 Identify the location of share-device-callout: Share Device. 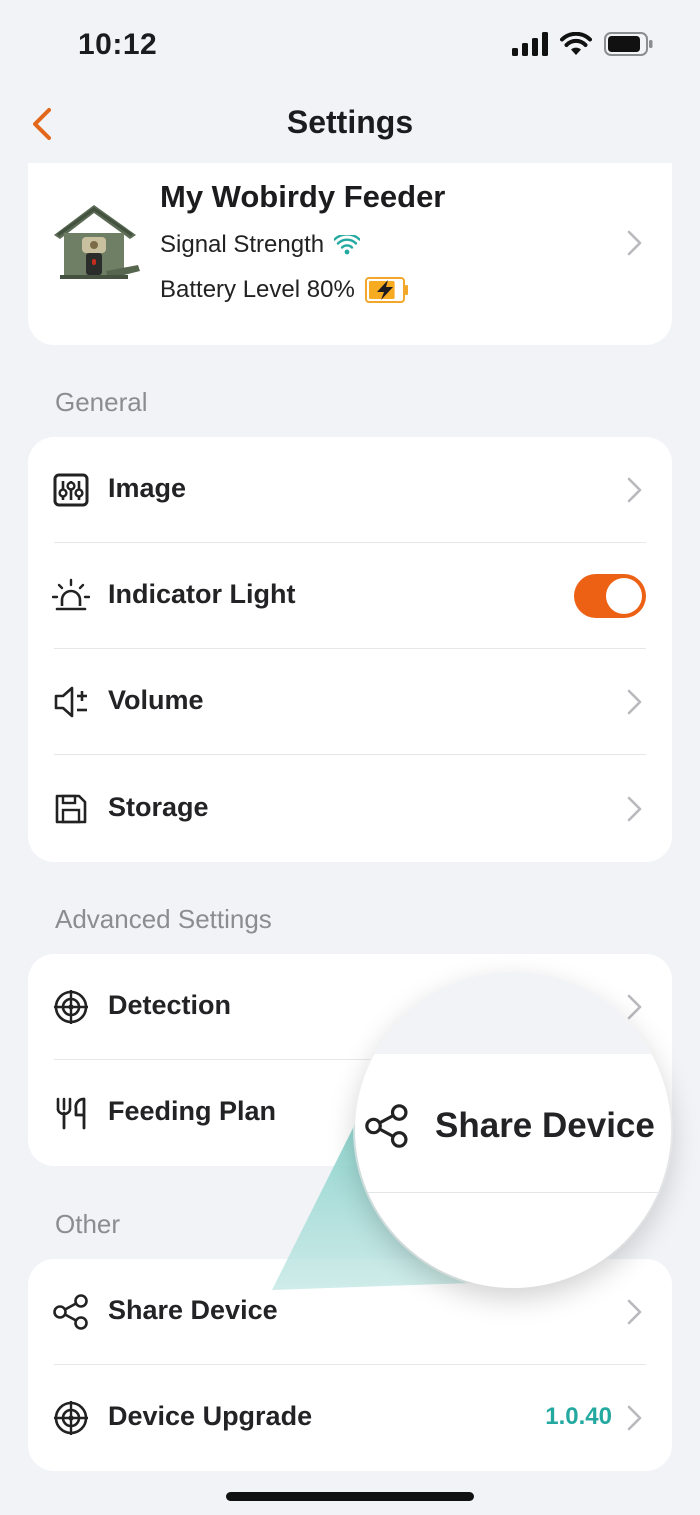
(513, 1130).